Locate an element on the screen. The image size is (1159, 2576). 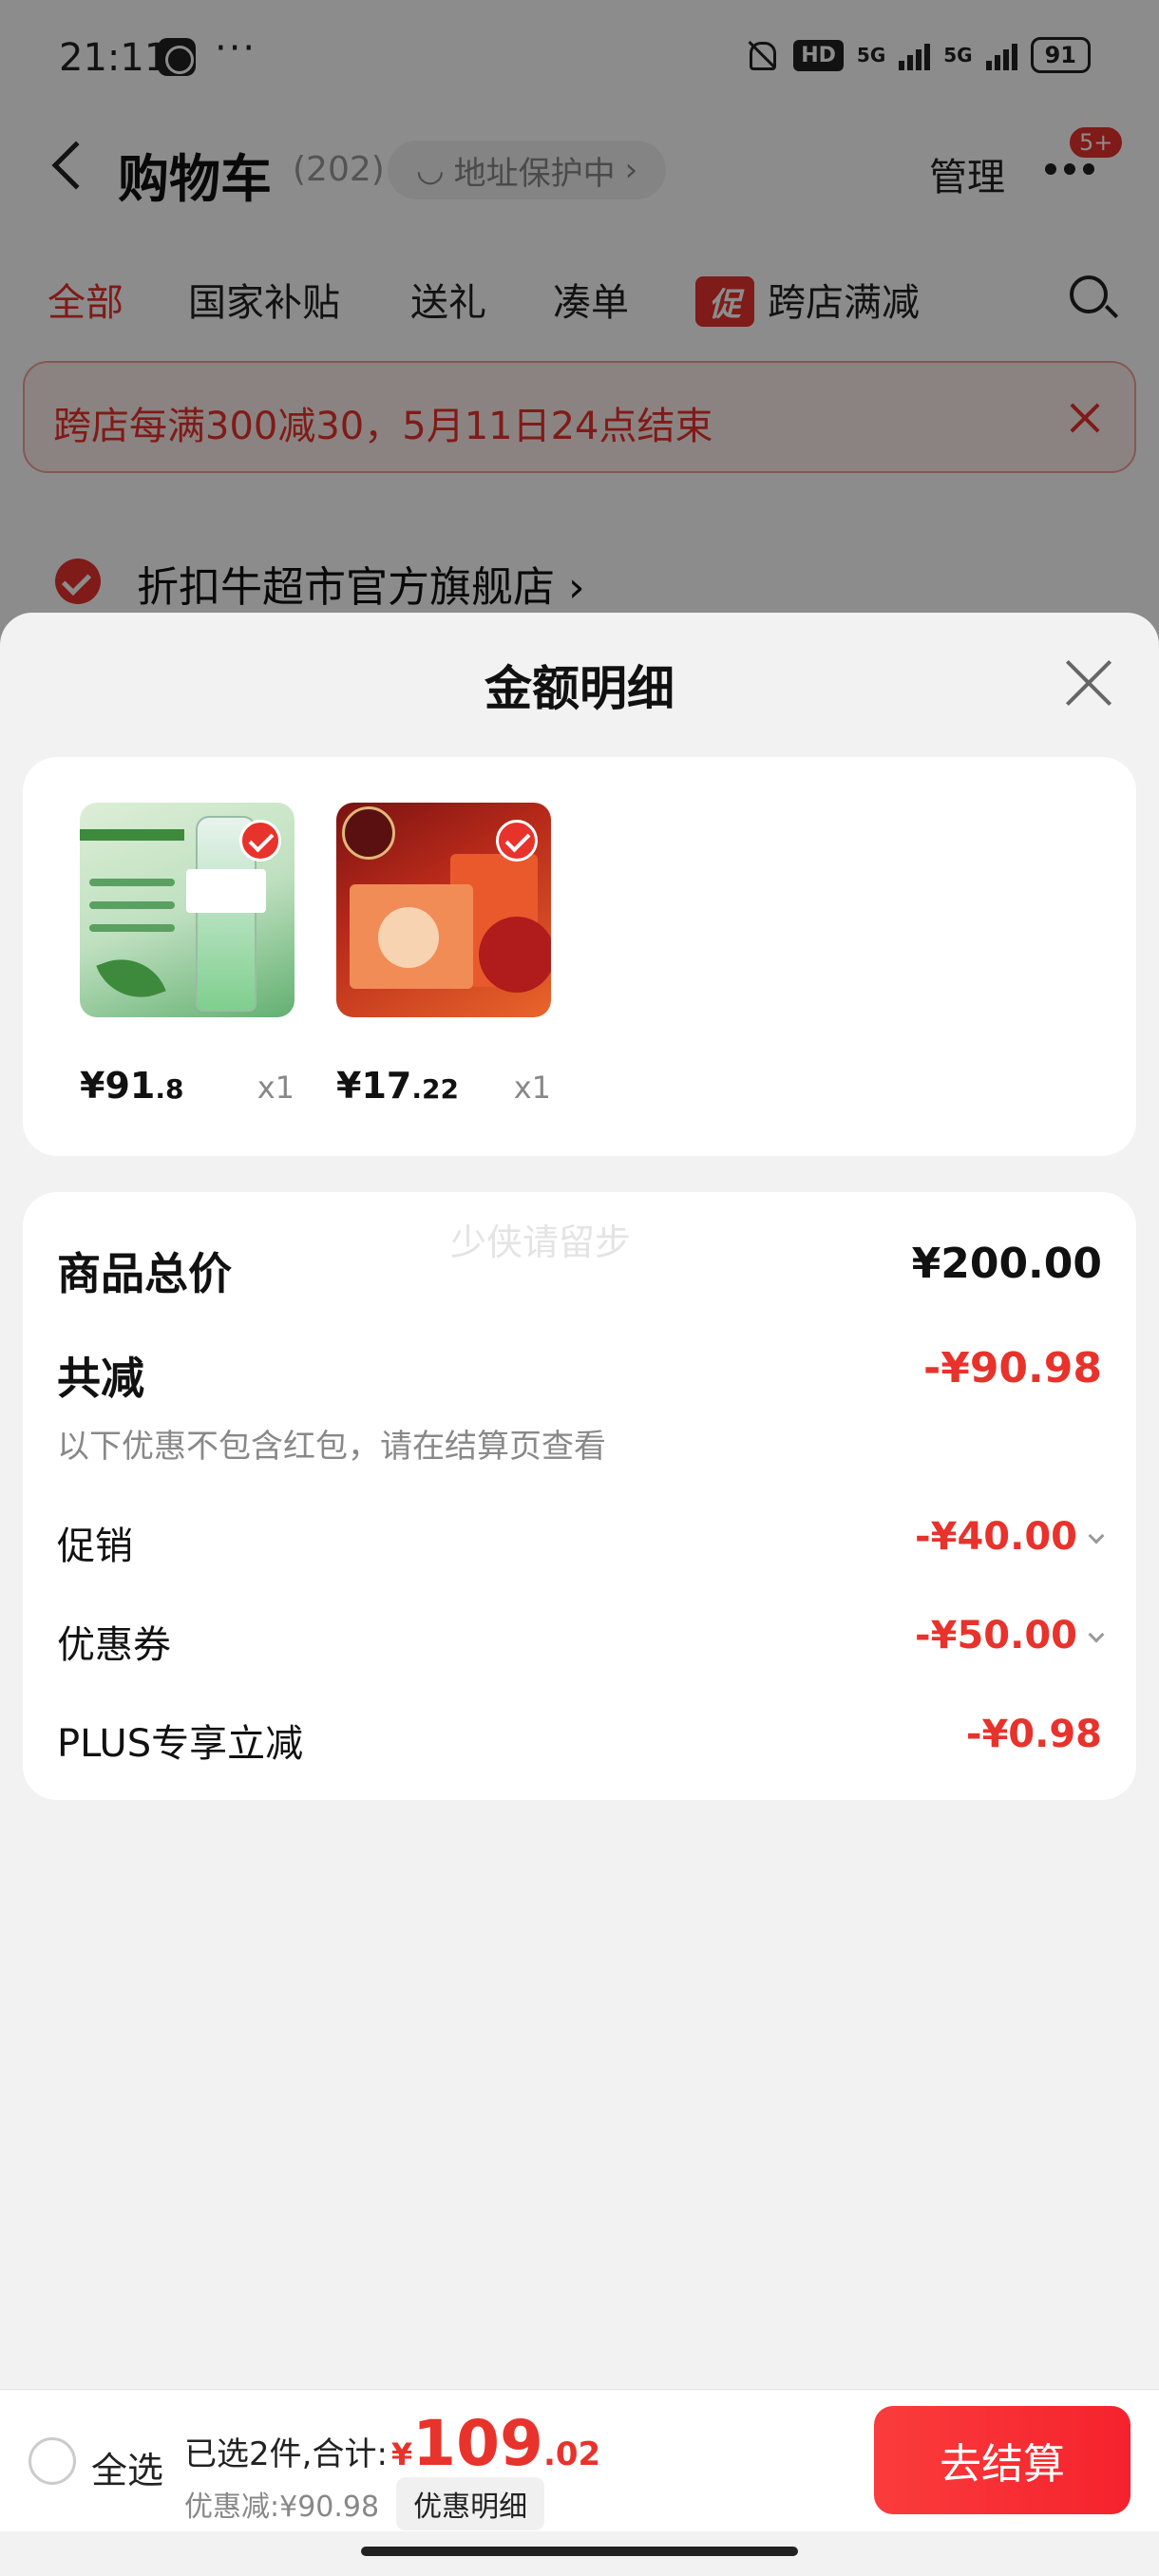
coupon-amount: -¥50.00 is located at coordinates (996, 1635).